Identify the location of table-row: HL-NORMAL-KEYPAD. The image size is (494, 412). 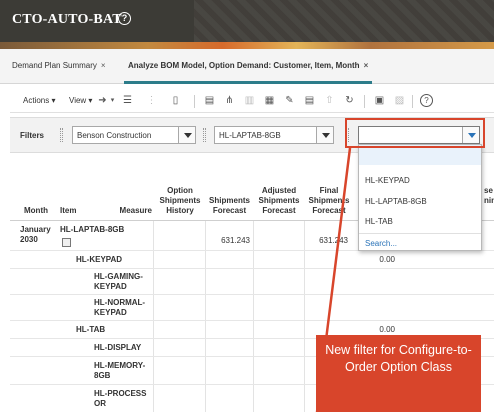
(252, 308).